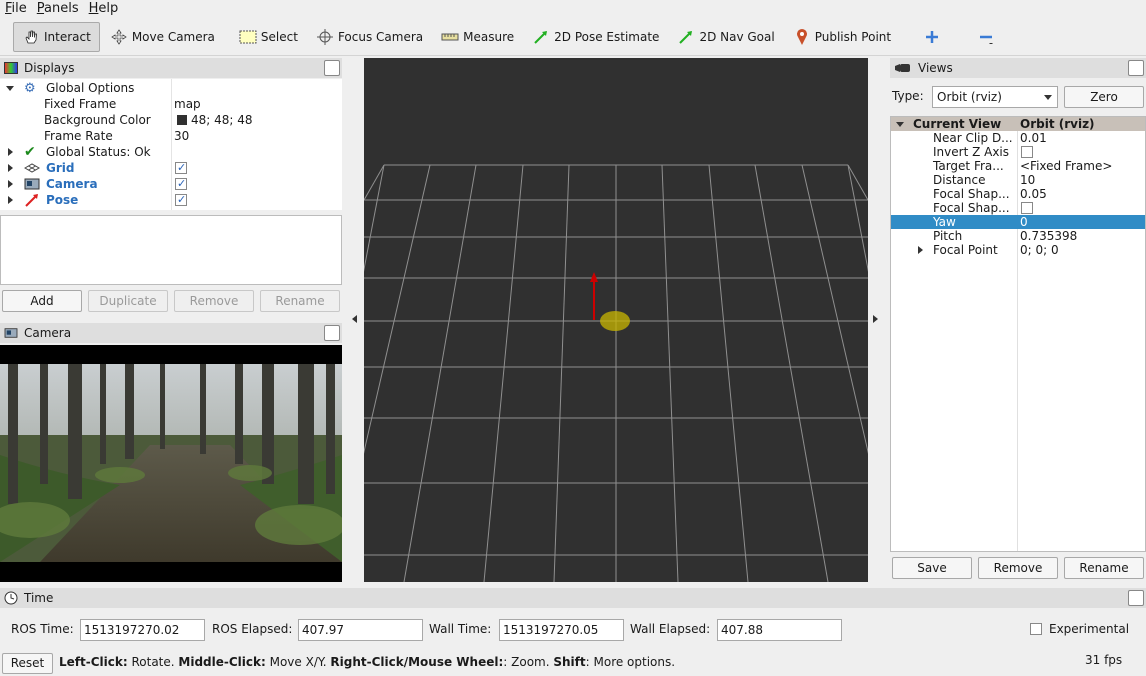 This screenshot has width=1146, height=676. I want to click on frame-rate-value: 30, so click(181, 136).